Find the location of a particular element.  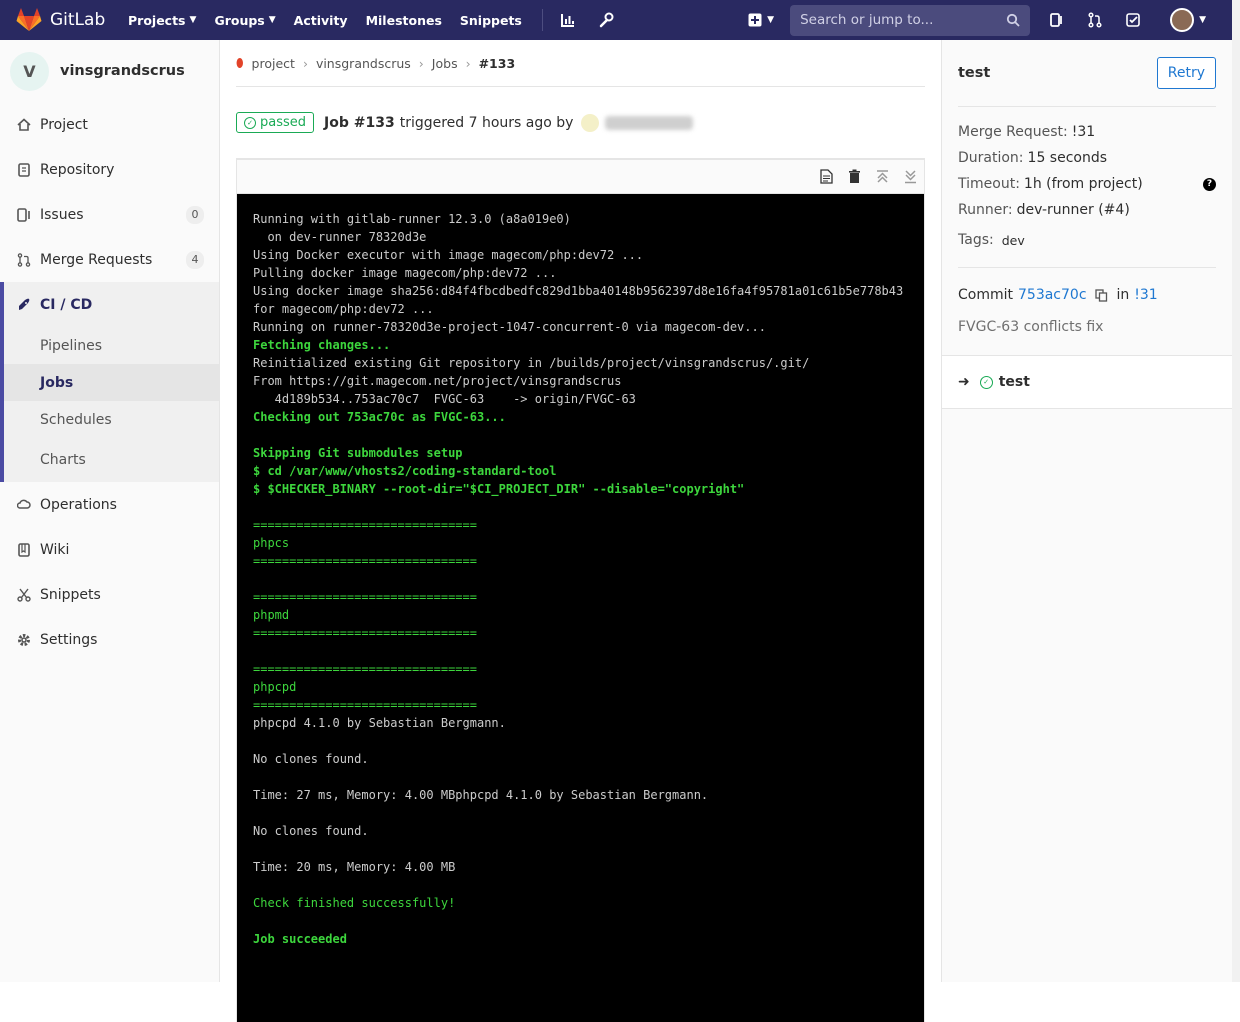

commit-mr-link: !31 is located at coordinates (1145, 295).